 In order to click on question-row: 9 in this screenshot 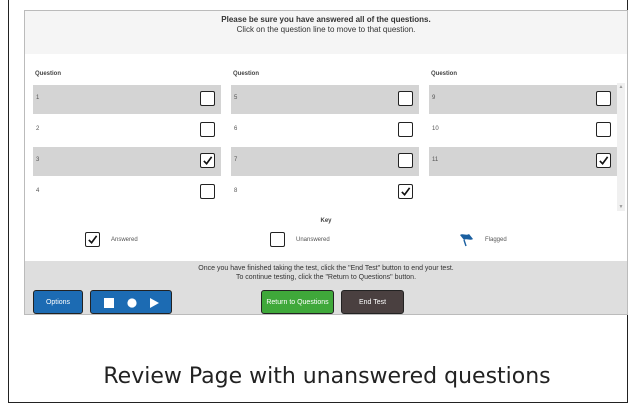, I will do `click(523, 99)`.